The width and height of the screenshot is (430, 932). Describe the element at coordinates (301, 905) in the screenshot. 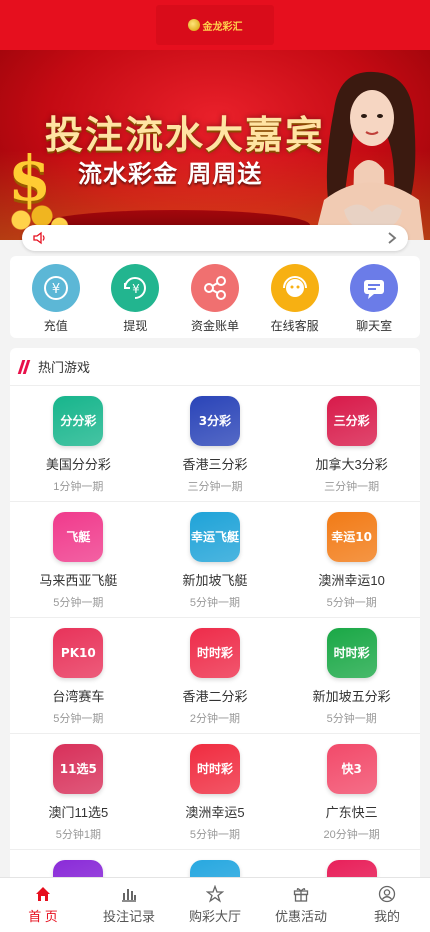

I see `tab-promotions: 优惠活动` at that location.